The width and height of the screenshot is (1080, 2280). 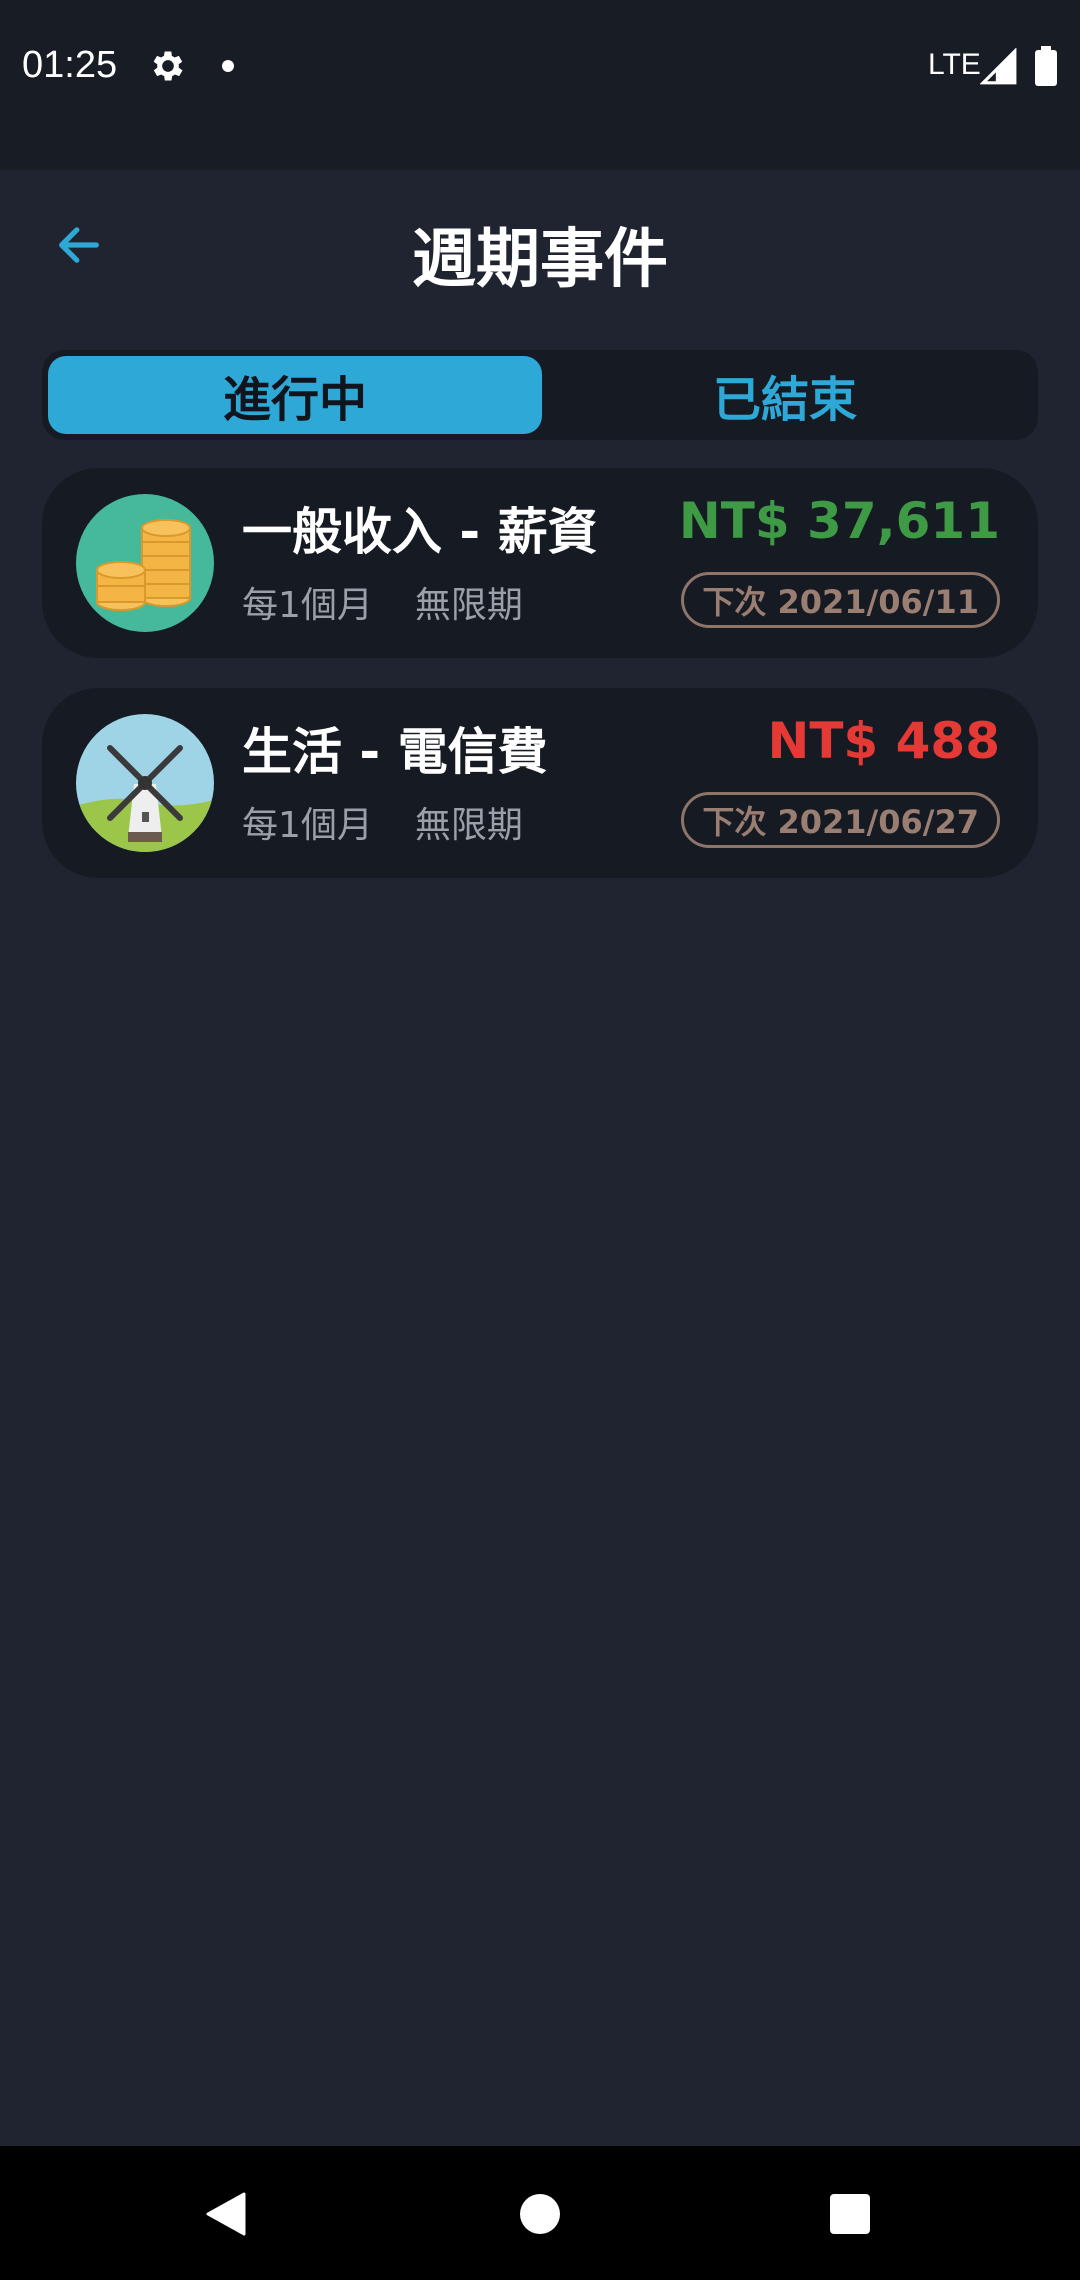 I want to click on event-title: 一般收入 - 薪資, so click(x=420, y=532).